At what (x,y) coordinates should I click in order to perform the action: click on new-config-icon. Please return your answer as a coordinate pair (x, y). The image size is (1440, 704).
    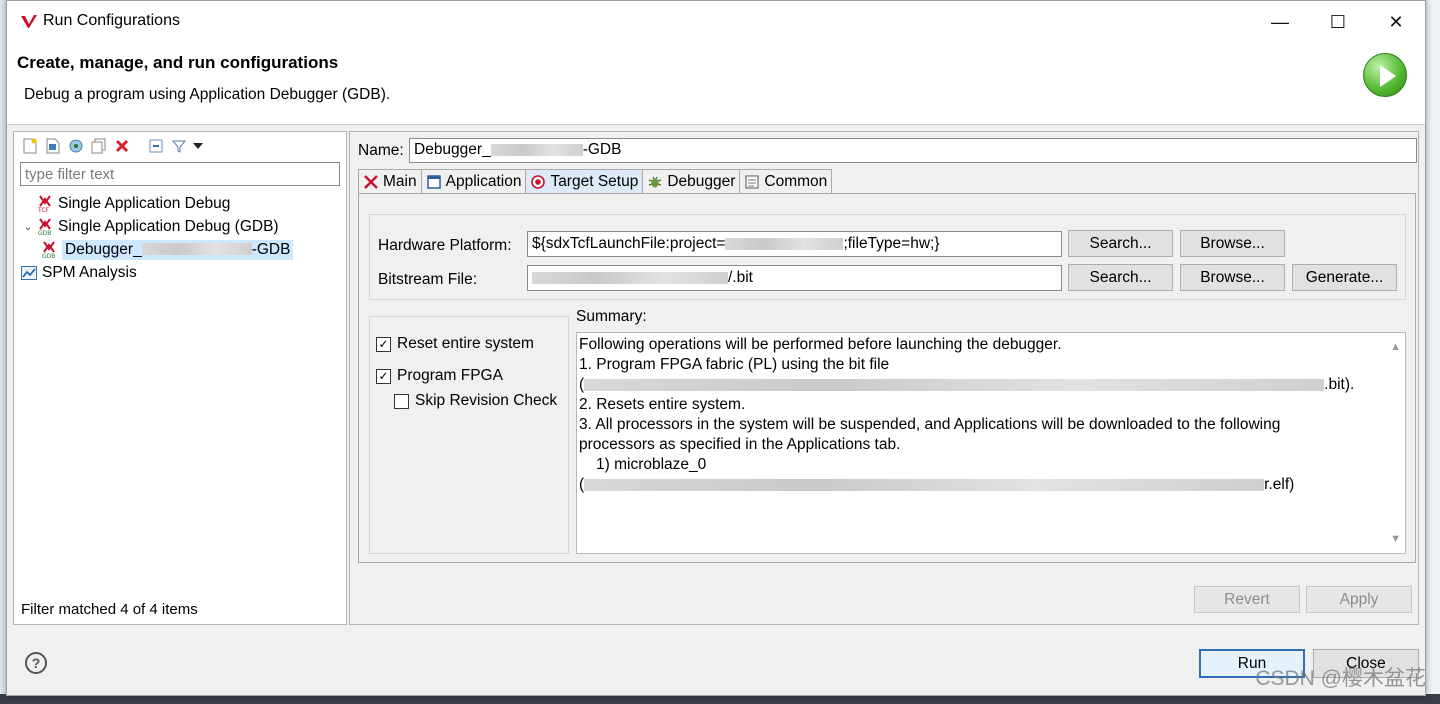
    Looking at the image, I should click on (30, 146).